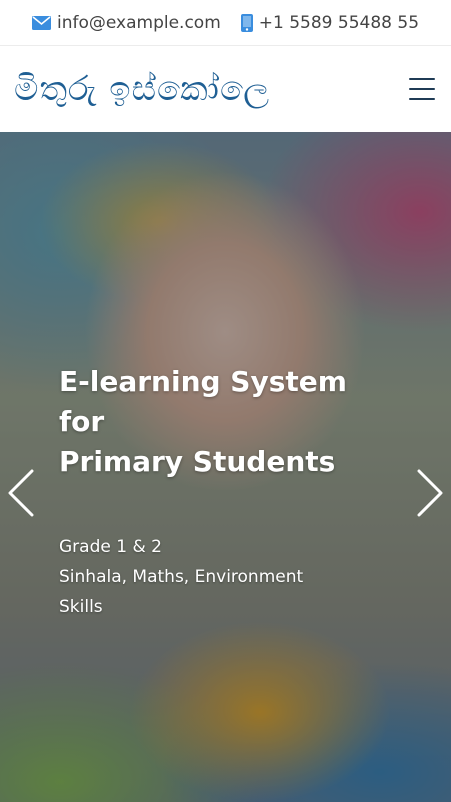 Image resolution: width=451 pixels, height=802 pixels. What do you see at coordinates (224, 422) in the screenshot?
I see `hero-headline: E-learning System for Primary Students` at bounding box center [224, 422].